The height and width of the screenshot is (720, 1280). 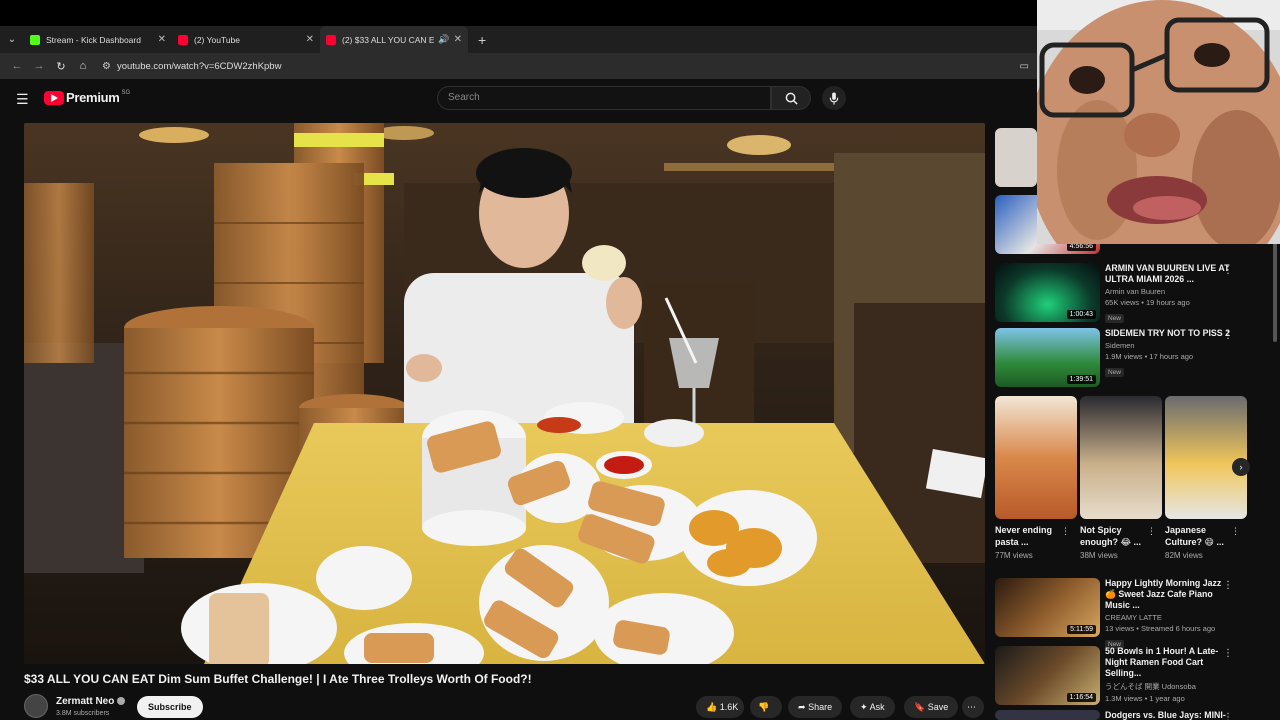 I want to click on tab-search-button: ⌄, so click(x=12, y=40).